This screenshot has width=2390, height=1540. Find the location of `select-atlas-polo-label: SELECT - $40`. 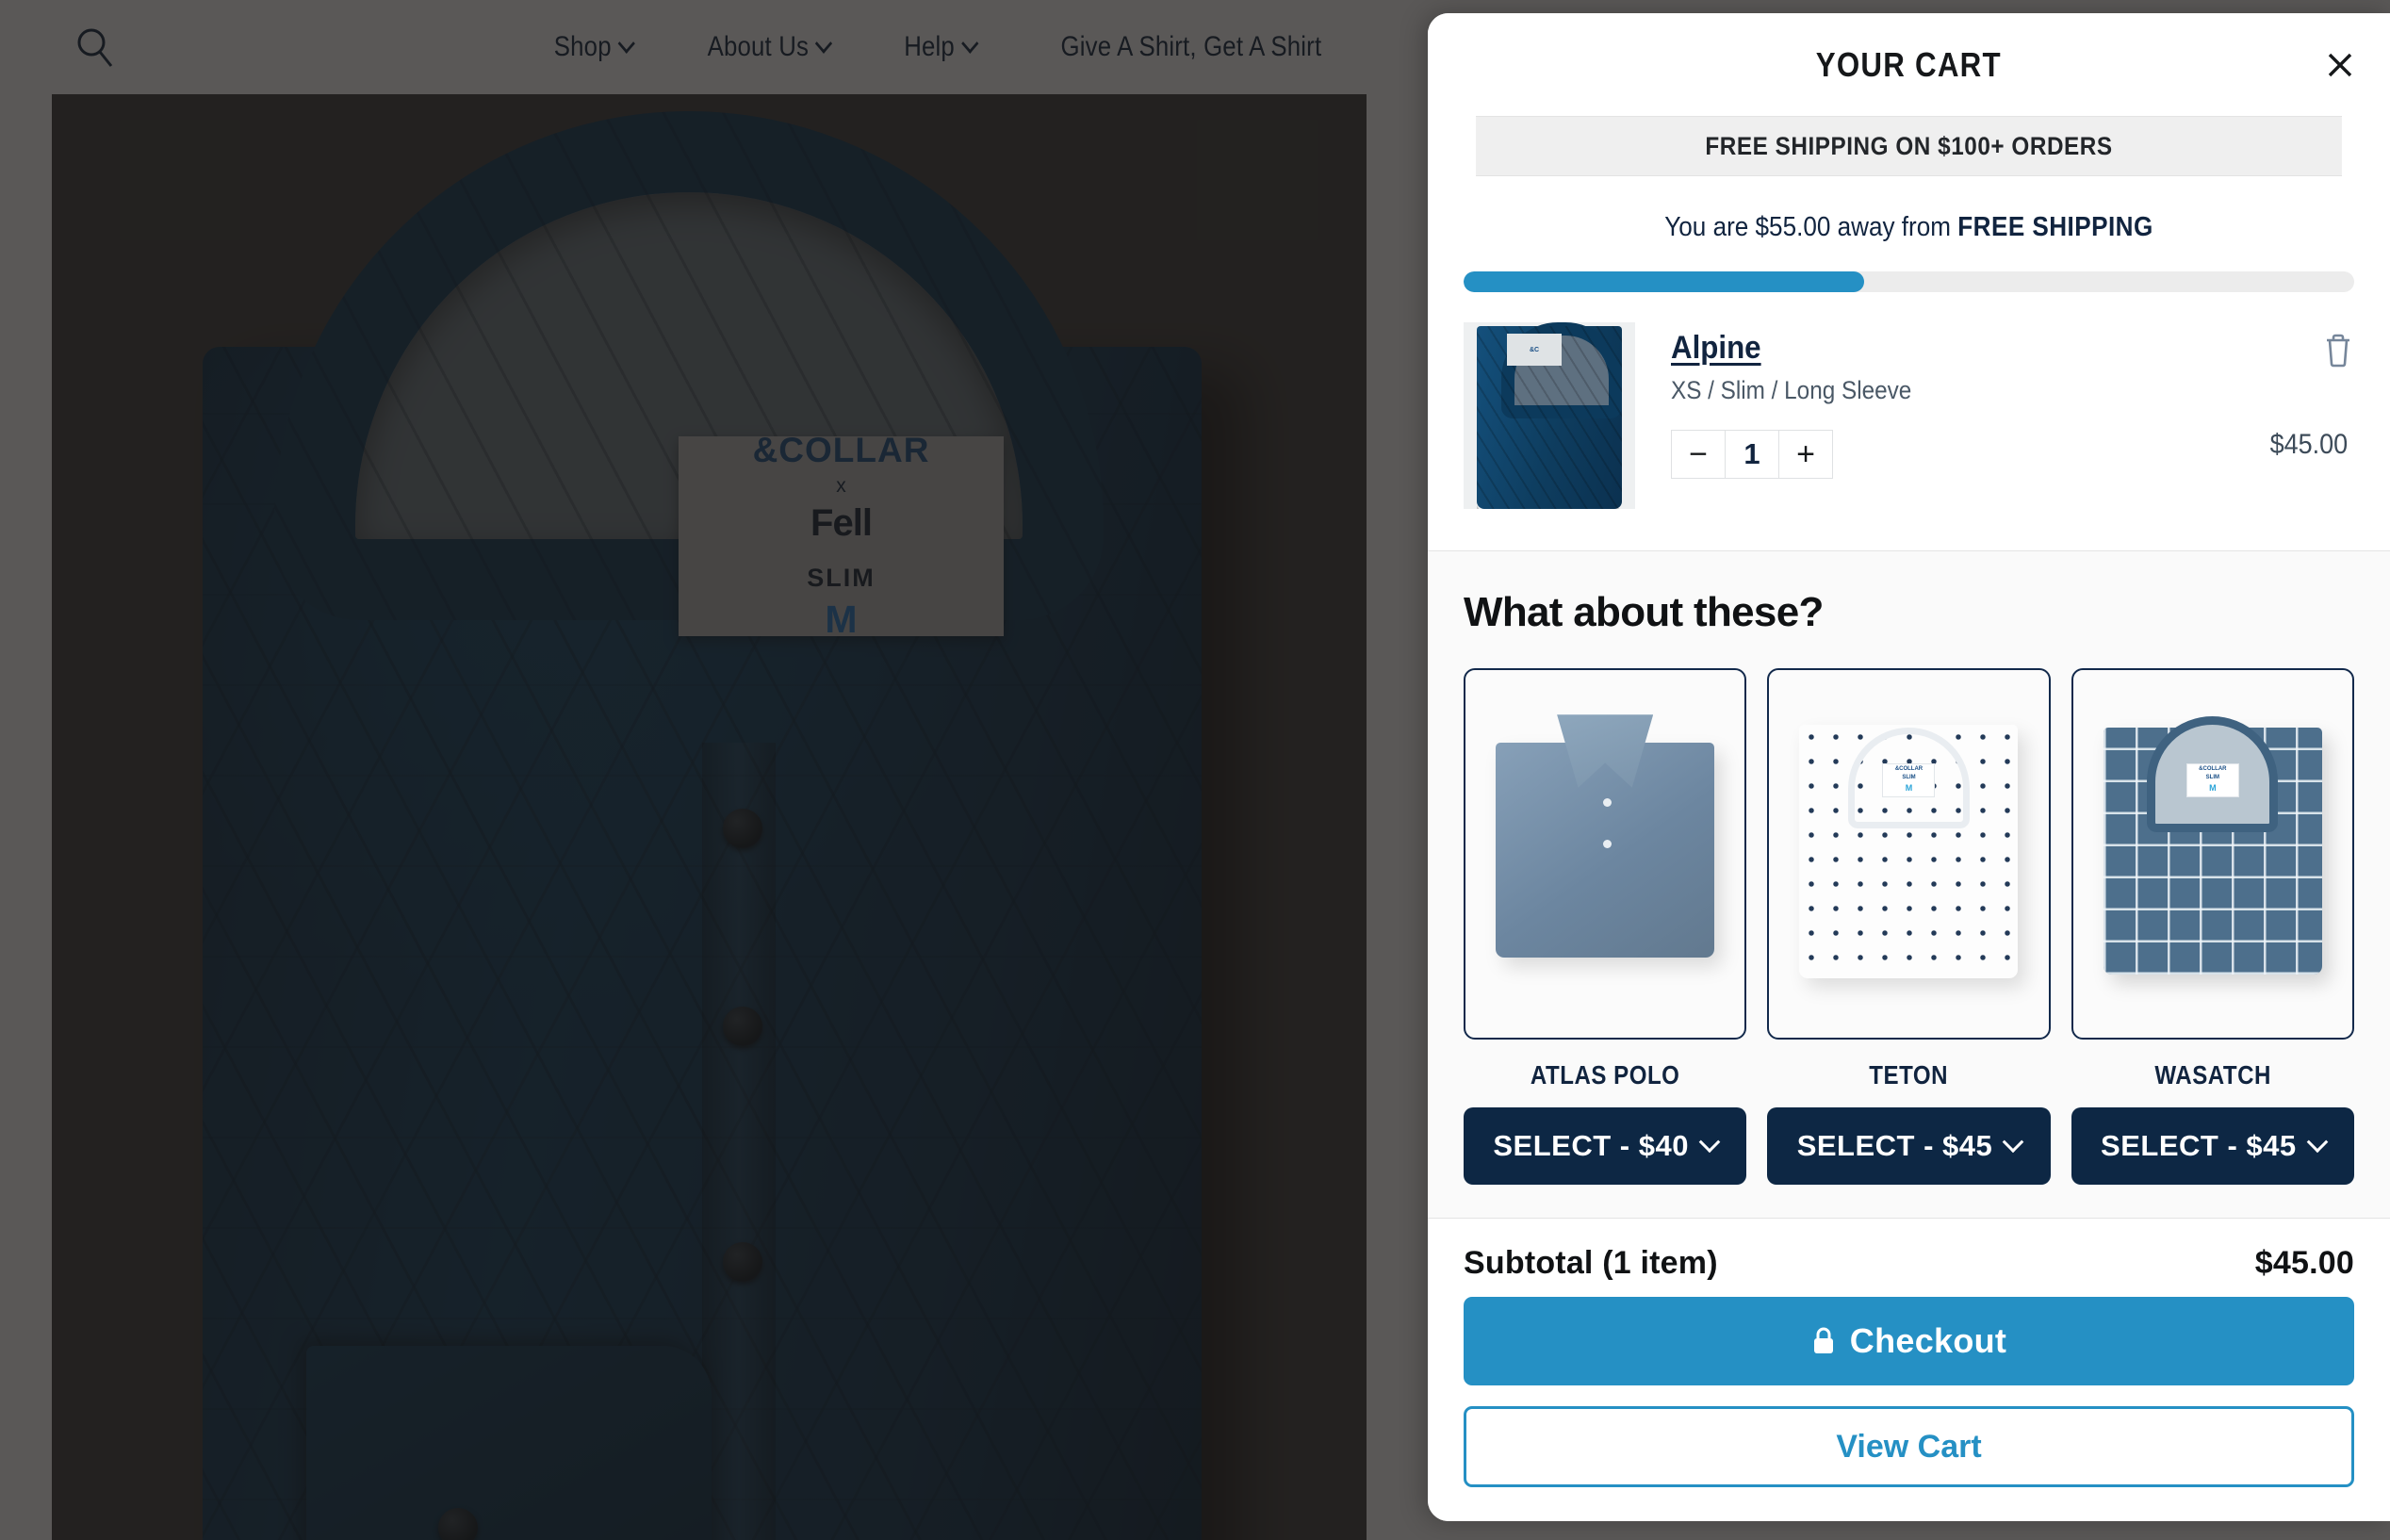

select-atlas-polo-label: SELECT - $40 is located at coordinates (1591, 1145).